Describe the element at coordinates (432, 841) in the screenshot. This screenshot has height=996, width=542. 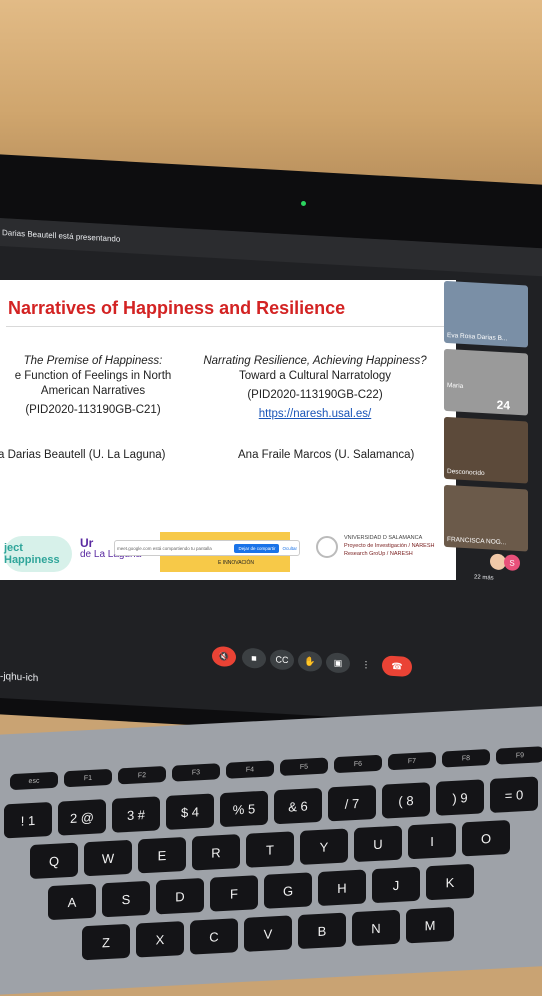
I see `keyboard-key: I` at that location.